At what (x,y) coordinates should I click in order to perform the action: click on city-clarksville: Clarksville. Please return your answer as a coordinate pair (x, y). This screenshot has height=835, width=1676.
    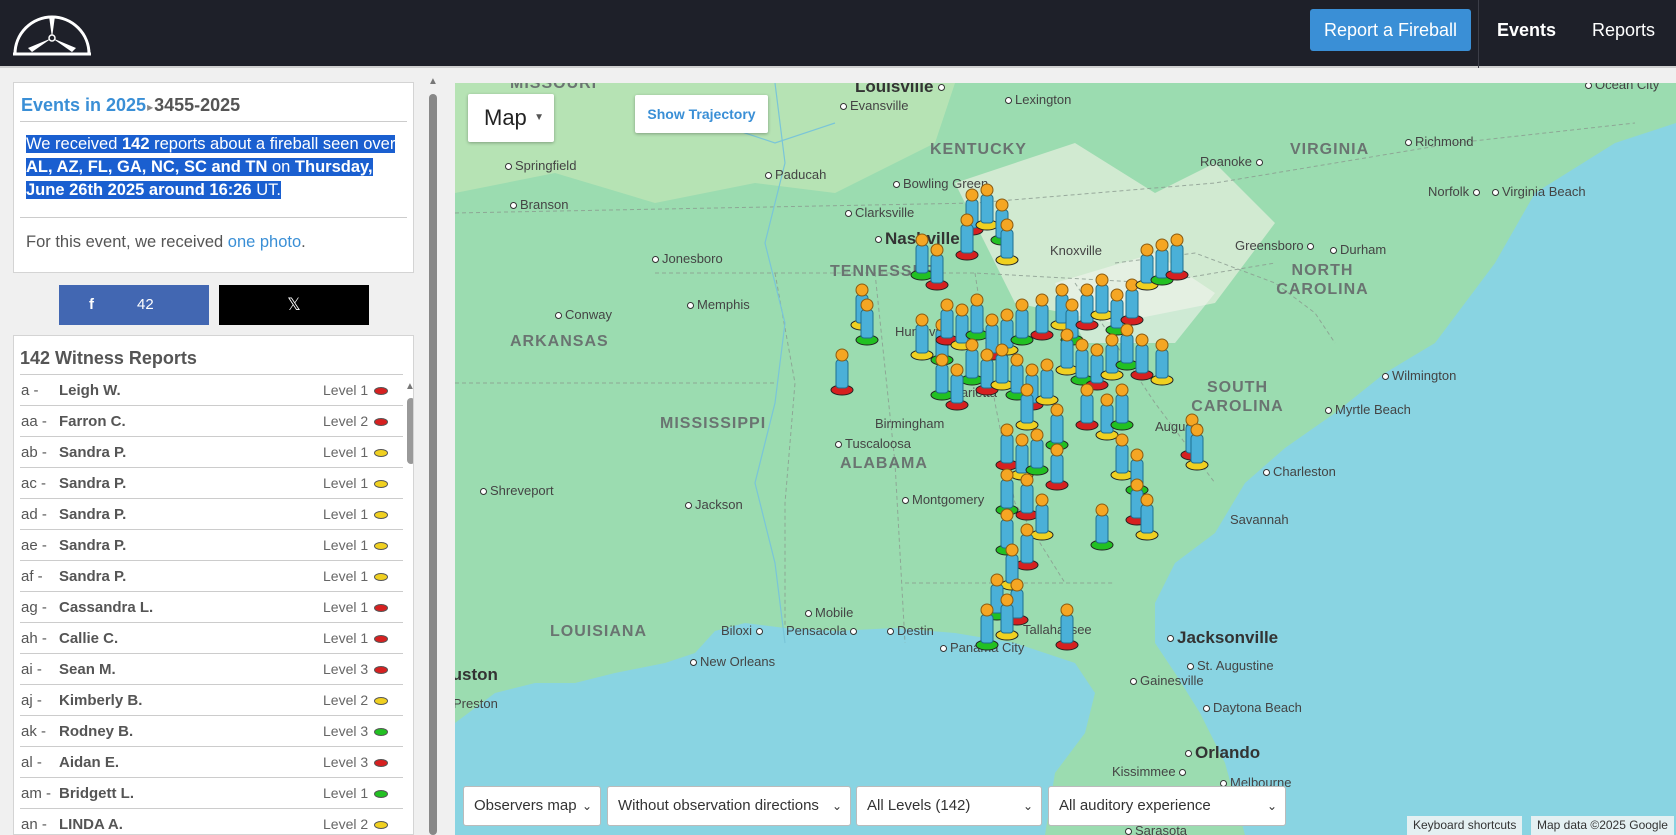
    Looking at the image, I should click on (879, 212).